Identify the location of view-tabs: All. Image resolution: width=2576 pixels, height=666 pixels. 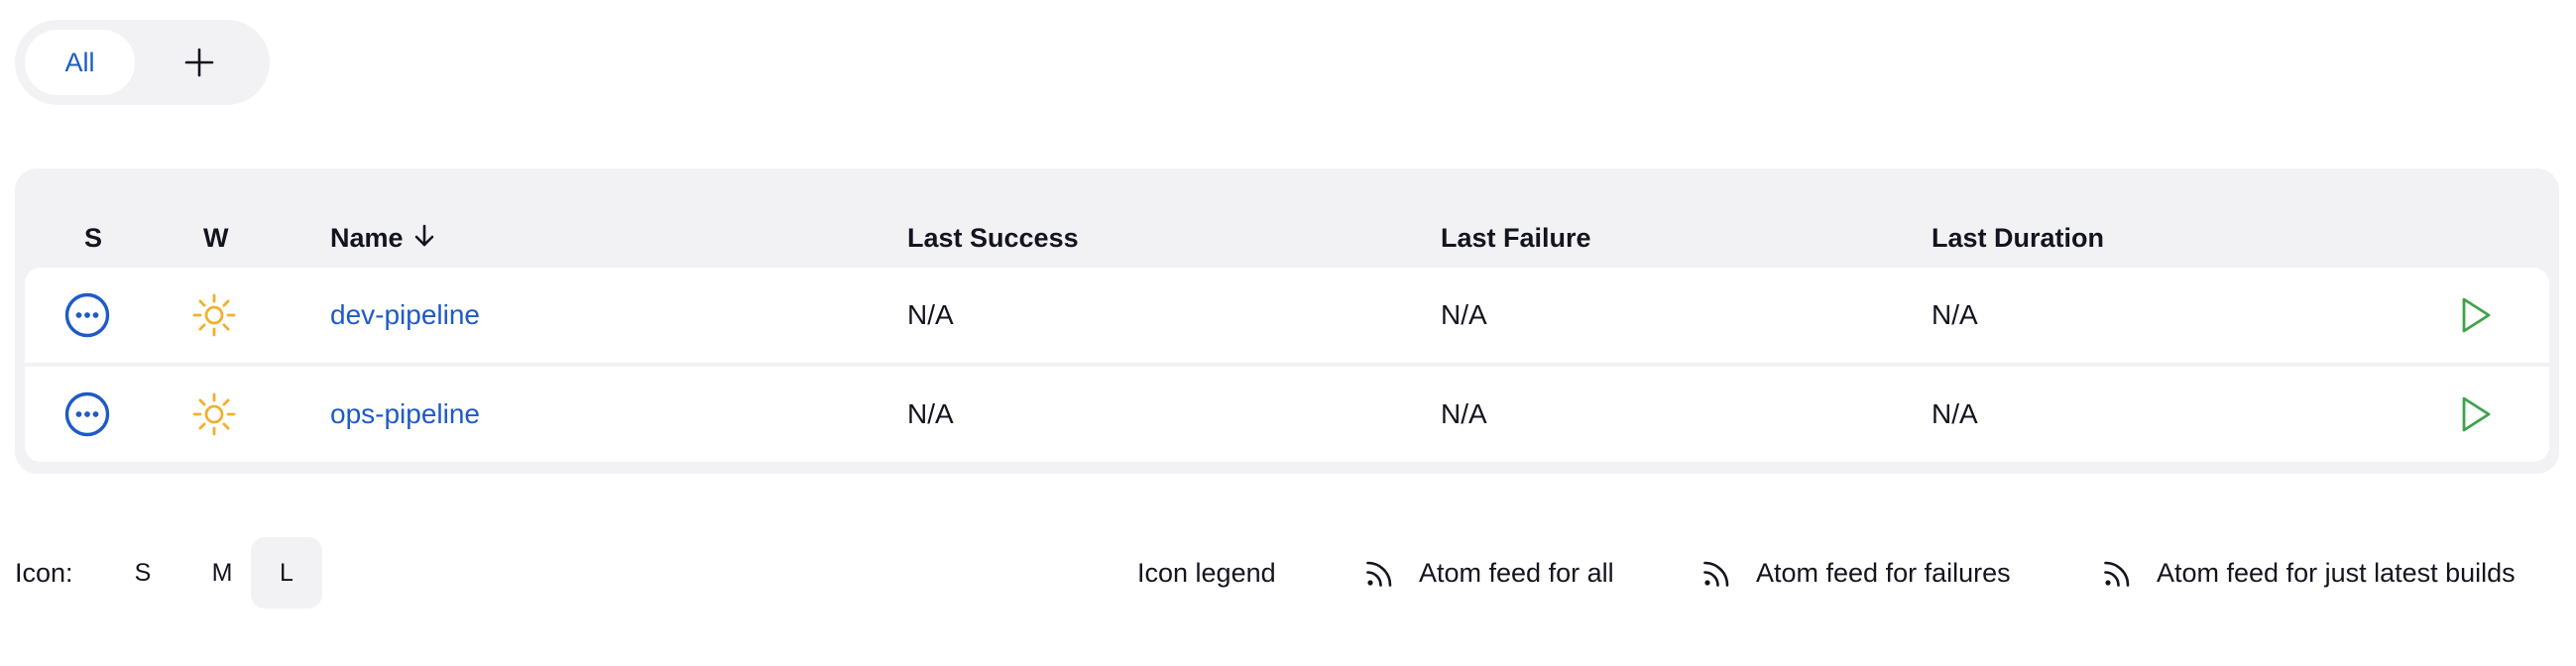
(142, 62).